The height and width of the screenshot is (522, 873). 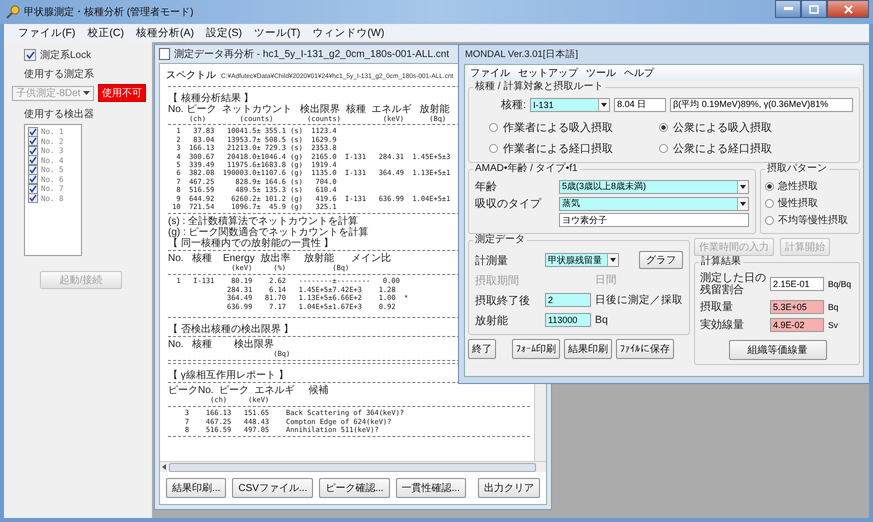 What do you see at coordinates (165, 33) in the screenshot?
I see `menu-item: 核種分析(A)` at bounding box center [165, 33].